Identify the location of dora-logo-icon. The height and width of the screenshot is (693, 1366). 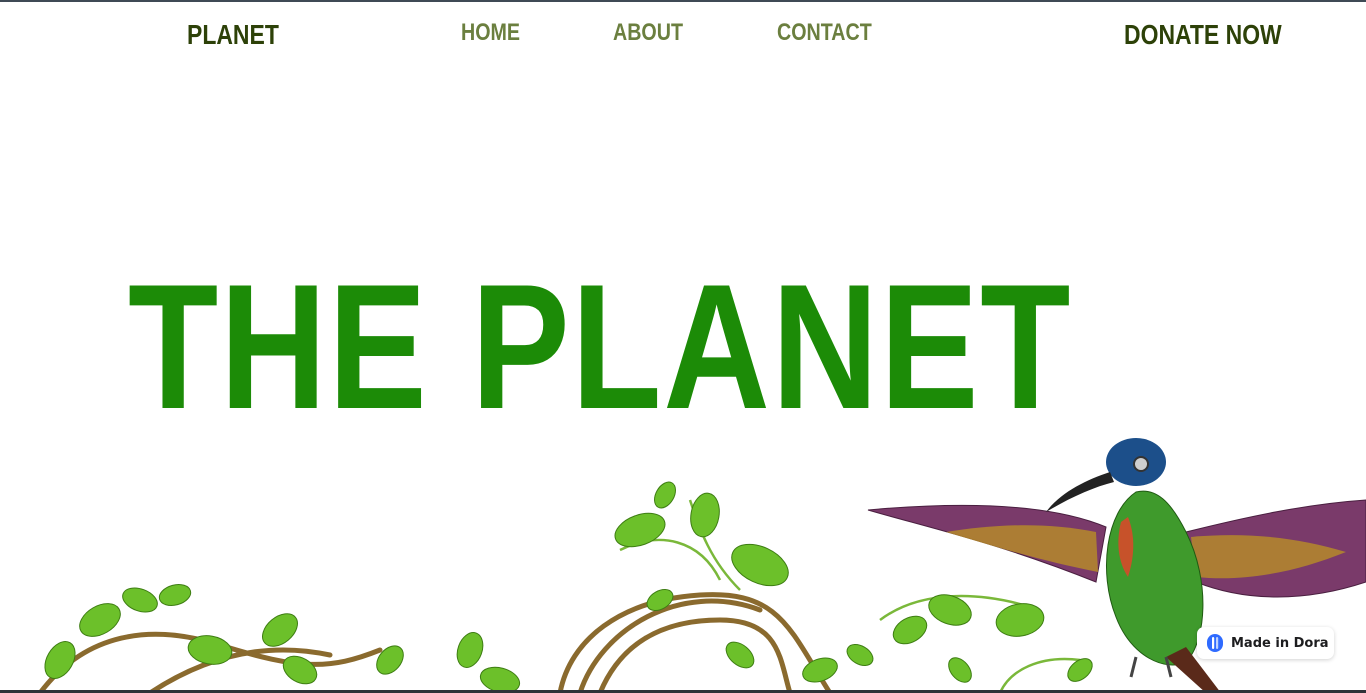
(1215, 643).